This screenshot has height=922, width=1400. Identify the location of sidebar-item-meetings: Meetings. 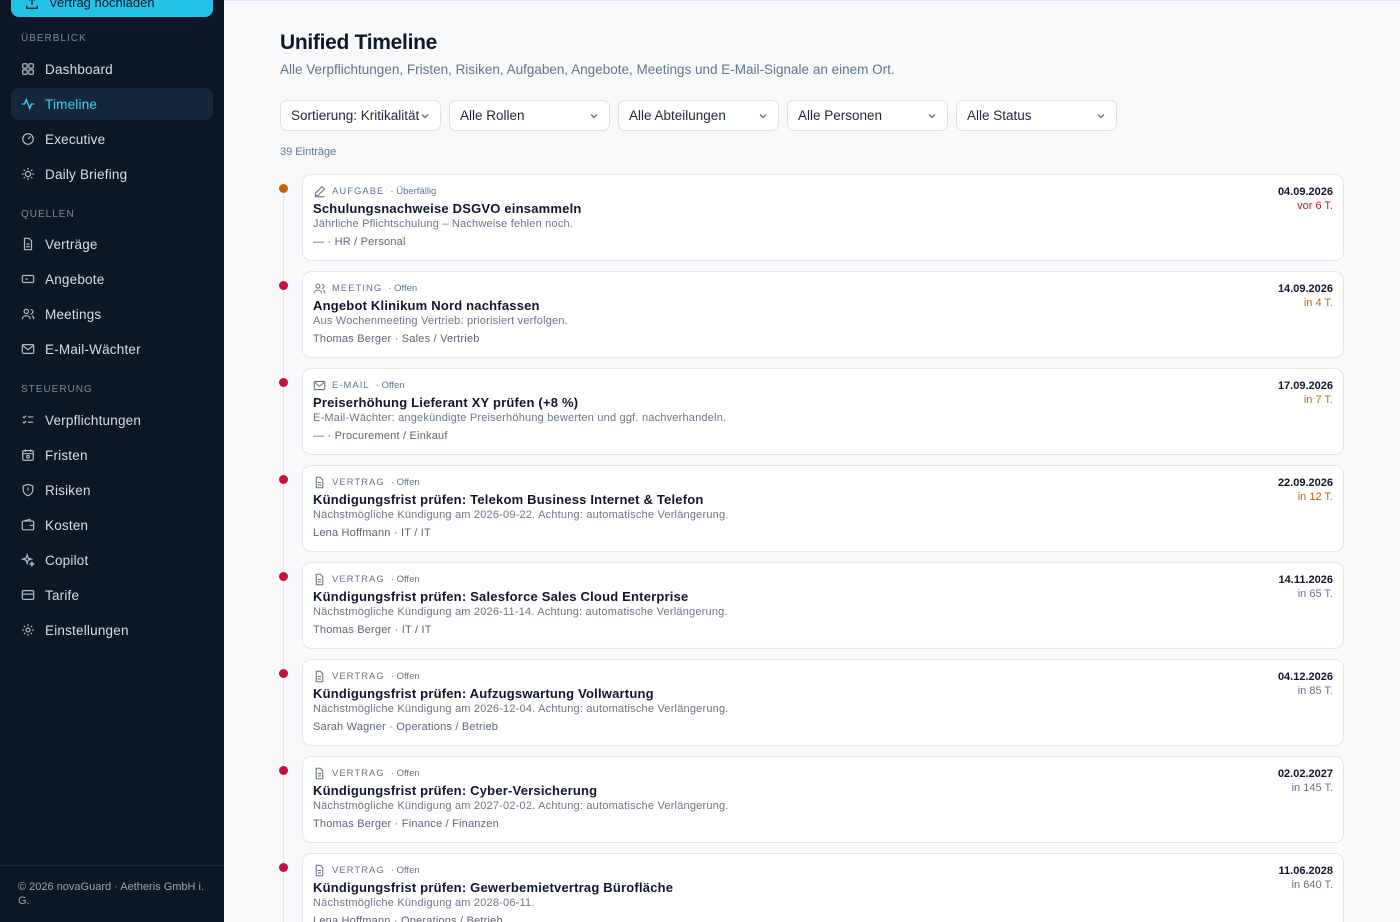
(112, 314).